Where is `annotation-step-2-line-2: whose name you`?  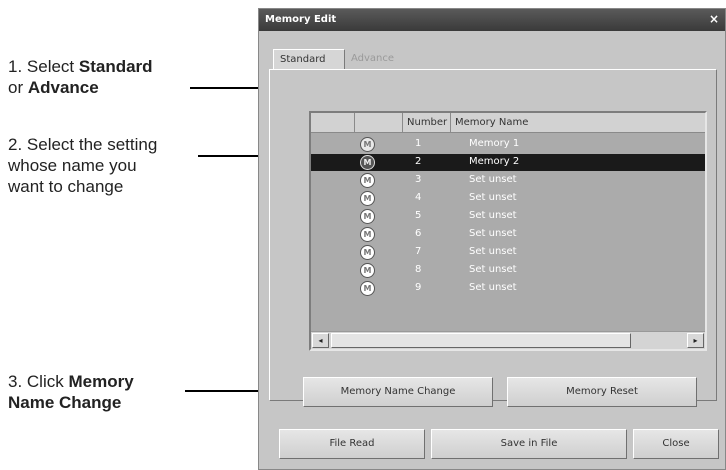
annotation-step-2-line-2: whose name you is located at coordinates (72, 165).